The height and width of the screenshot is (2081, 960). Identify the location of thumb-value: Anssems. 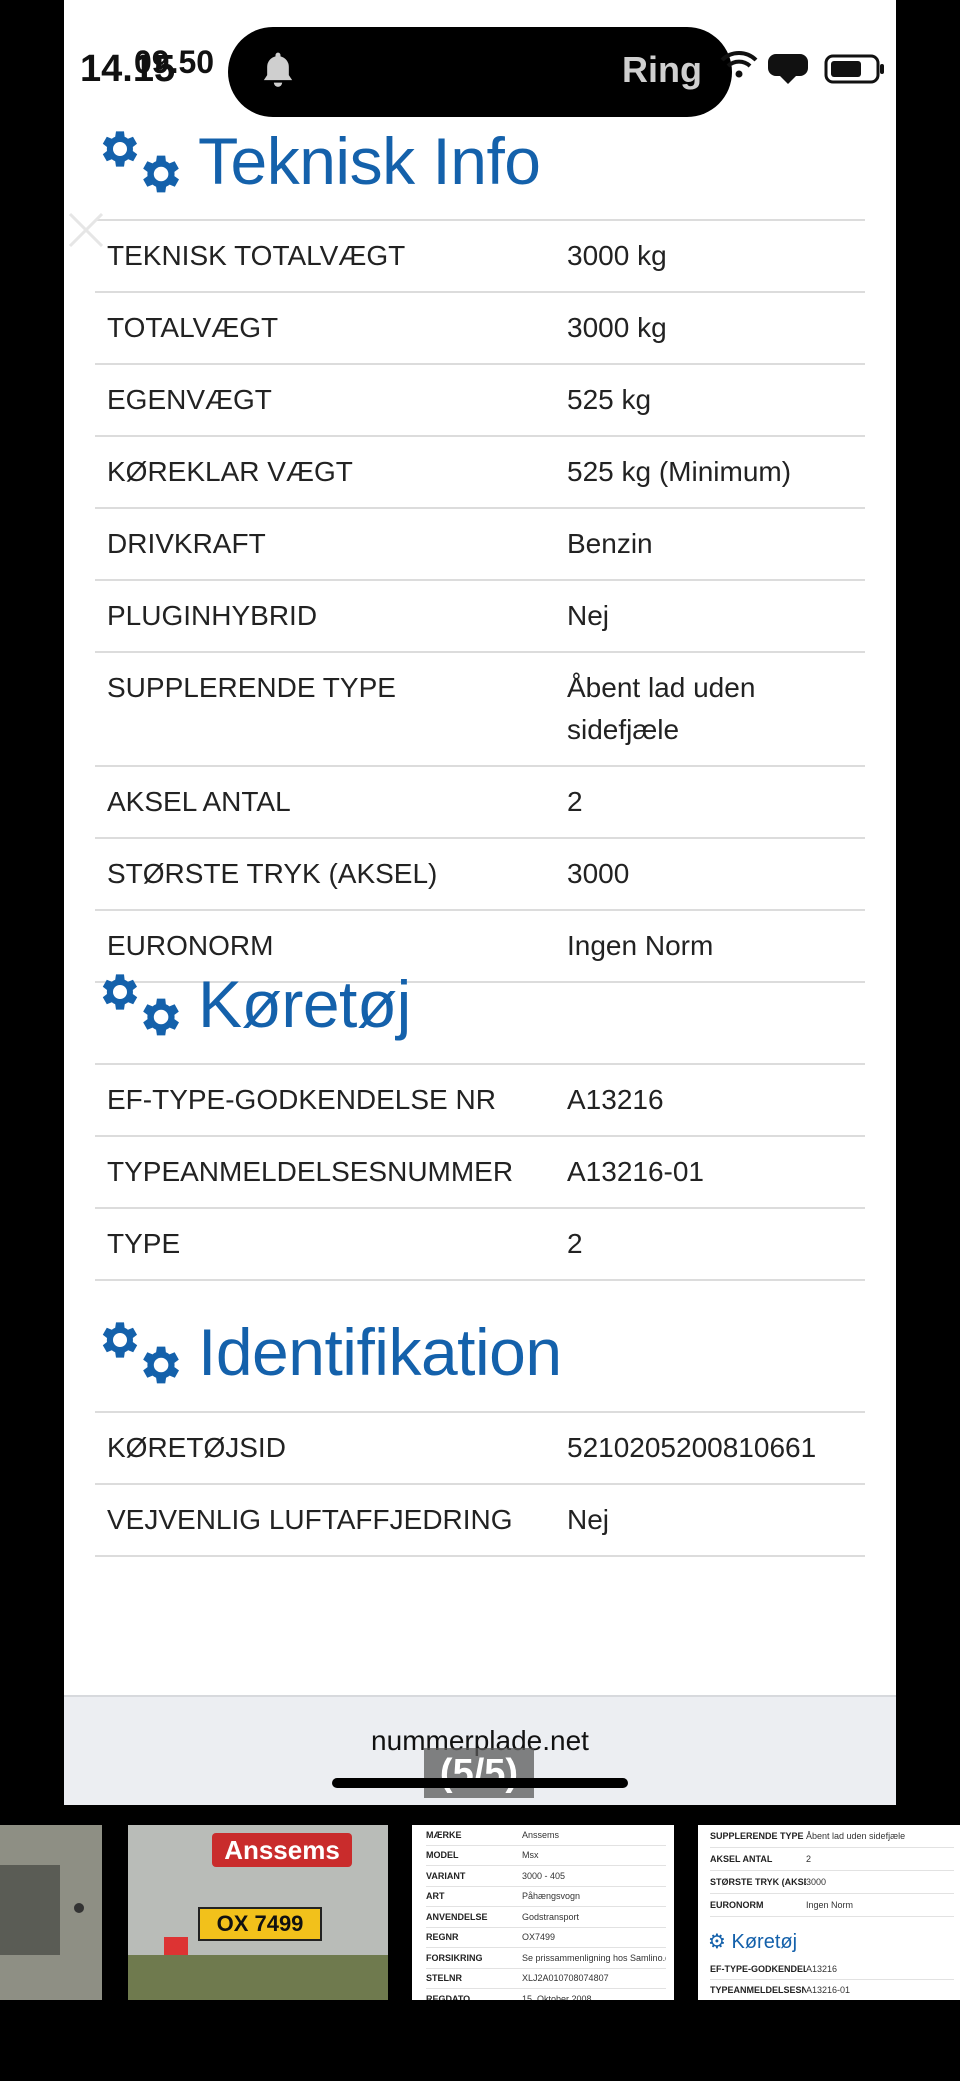
(541, 1834).